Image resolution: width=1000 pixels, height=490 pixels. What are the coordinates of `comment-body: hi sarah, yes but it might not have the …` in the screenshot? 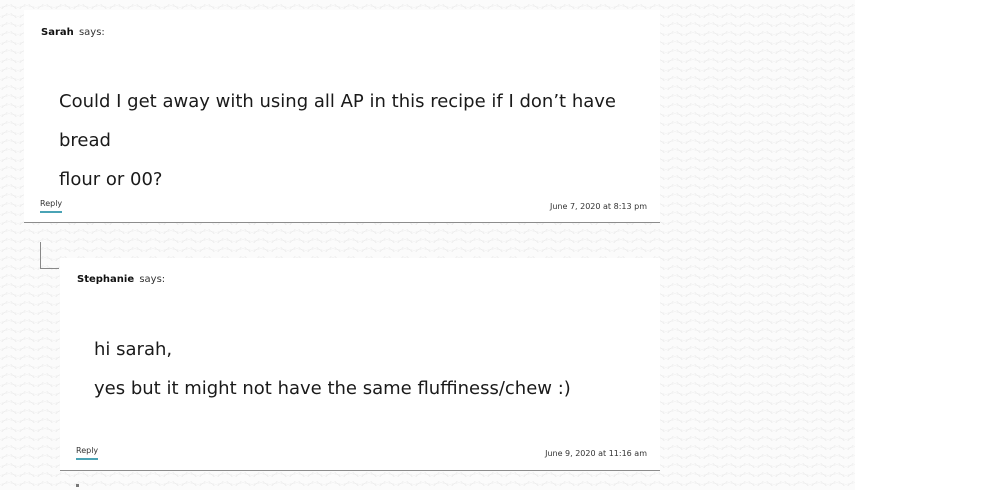 It's located at (374, 369).